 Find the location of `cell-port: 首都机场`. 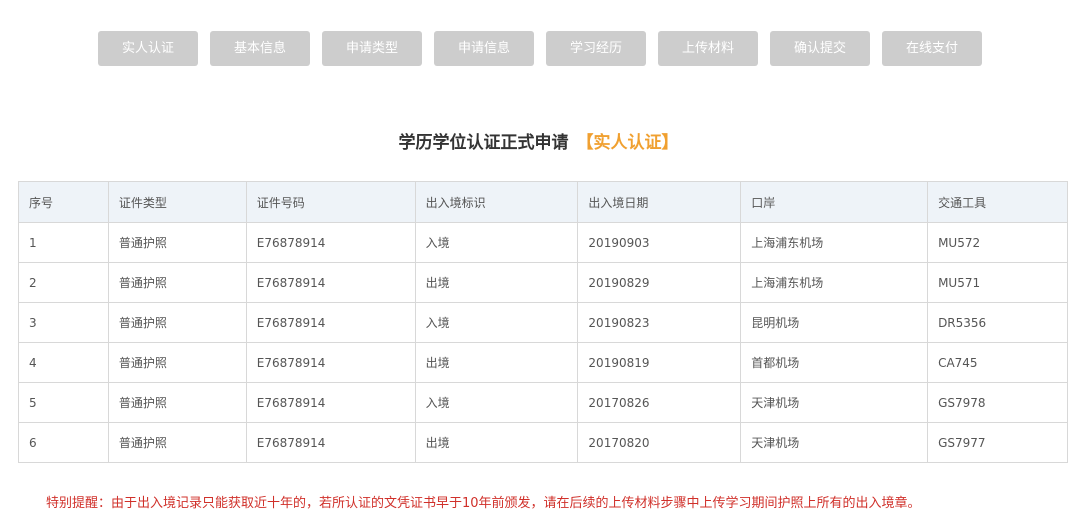

cell-port: 首都机场 is located at coordinates (834, 362).